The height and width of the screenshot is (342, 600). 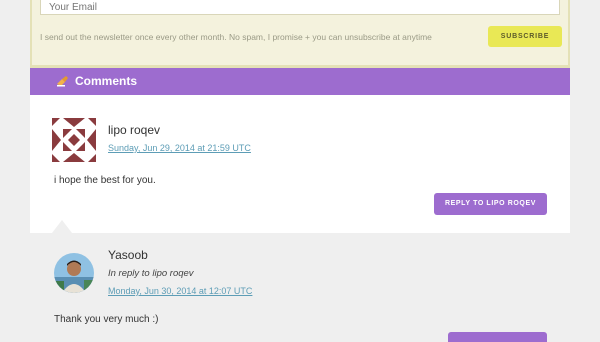 I want to click on comment-author: Yasoob, so click(x=128, y=255).